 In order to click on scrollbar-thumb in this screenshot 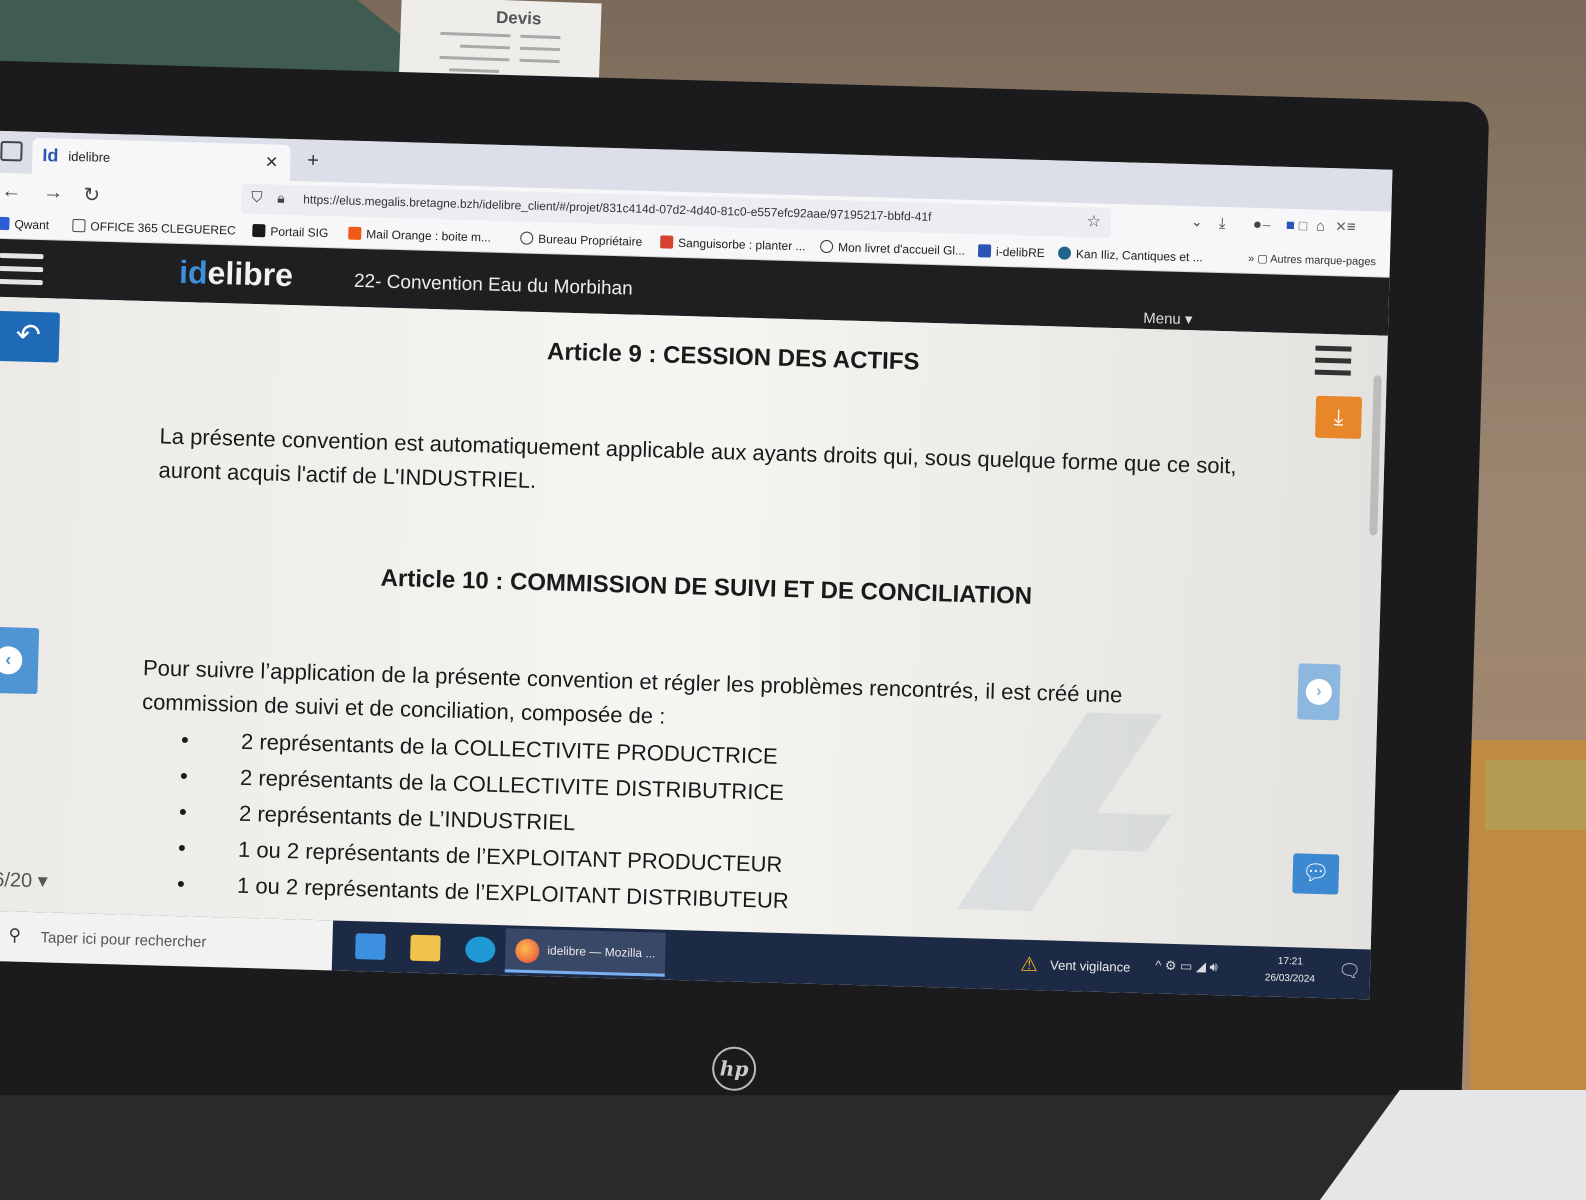, I will do `click(1375, 455)`.